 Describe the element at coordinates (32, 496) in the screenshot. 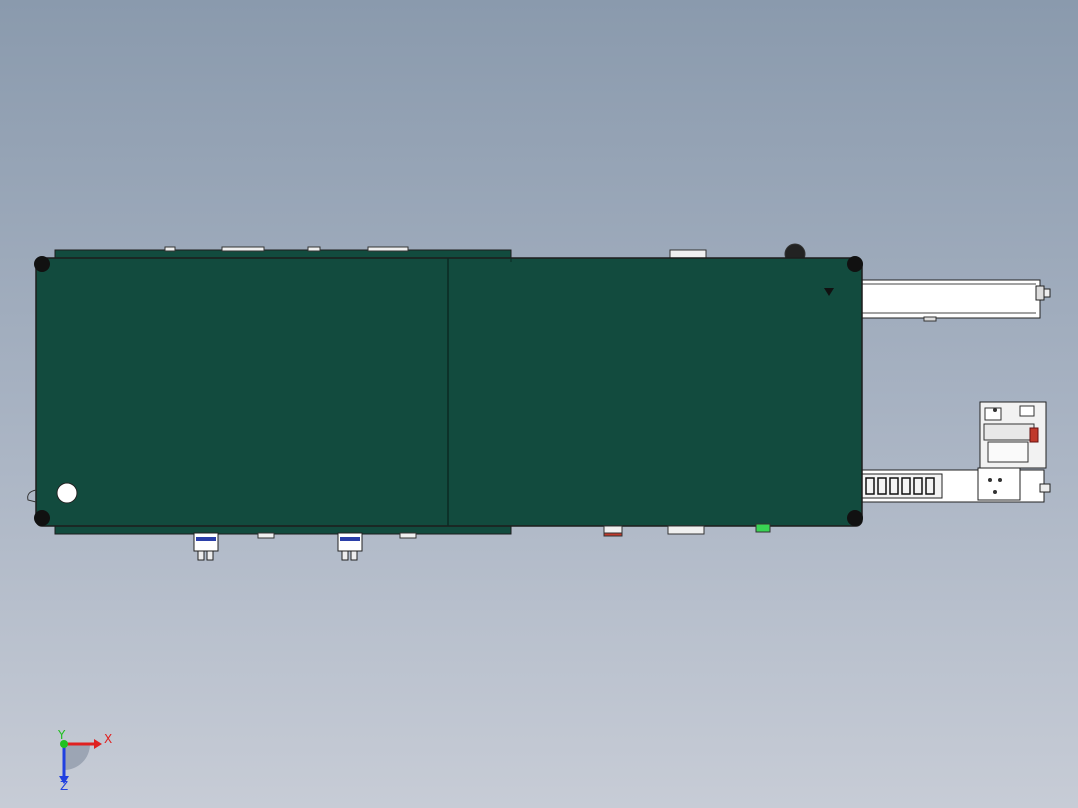

I see `left-handle` at that location.